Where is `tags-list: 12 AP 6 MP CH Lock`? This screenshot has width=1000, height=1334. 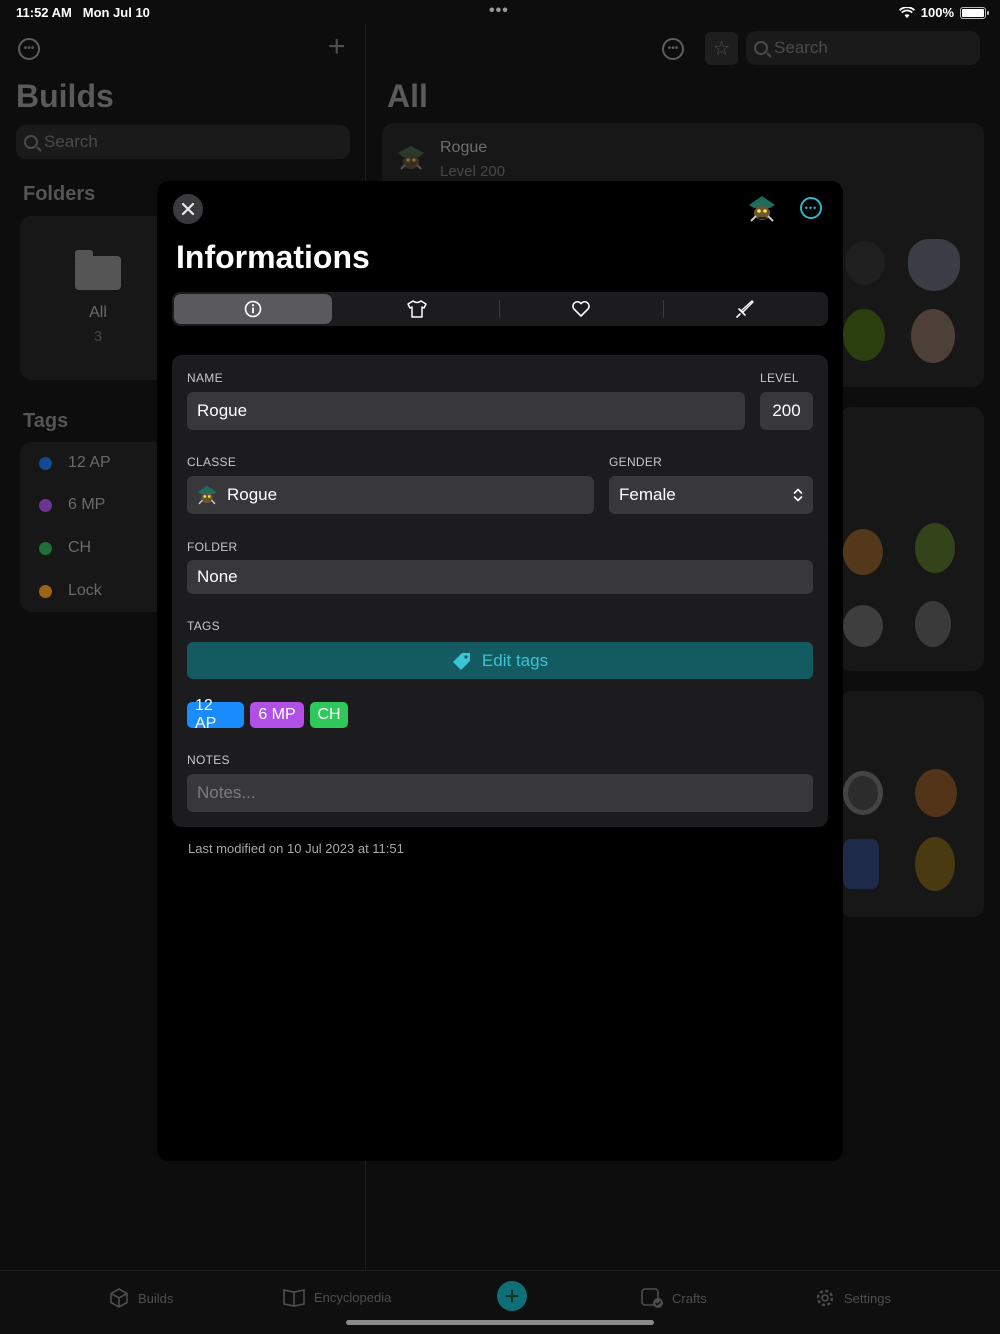
tags-list: 12 AP 6 MP CH Lock is located at coordinates (95, 527).